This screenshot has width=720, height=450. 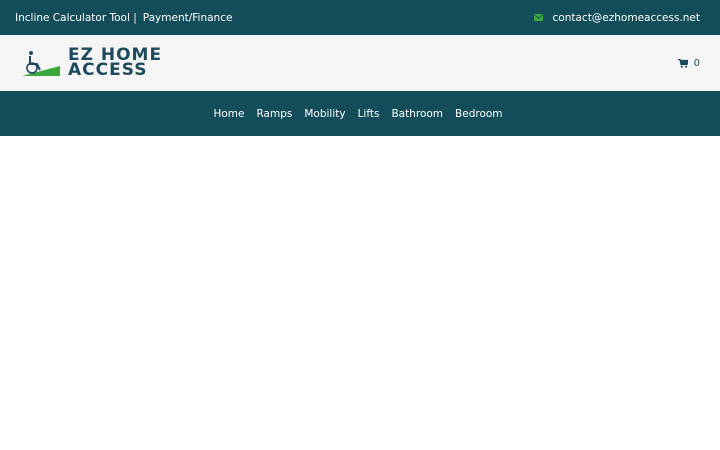 I want to click on payment-finance-link: Payment/Finance, so click(x=188, y=18).